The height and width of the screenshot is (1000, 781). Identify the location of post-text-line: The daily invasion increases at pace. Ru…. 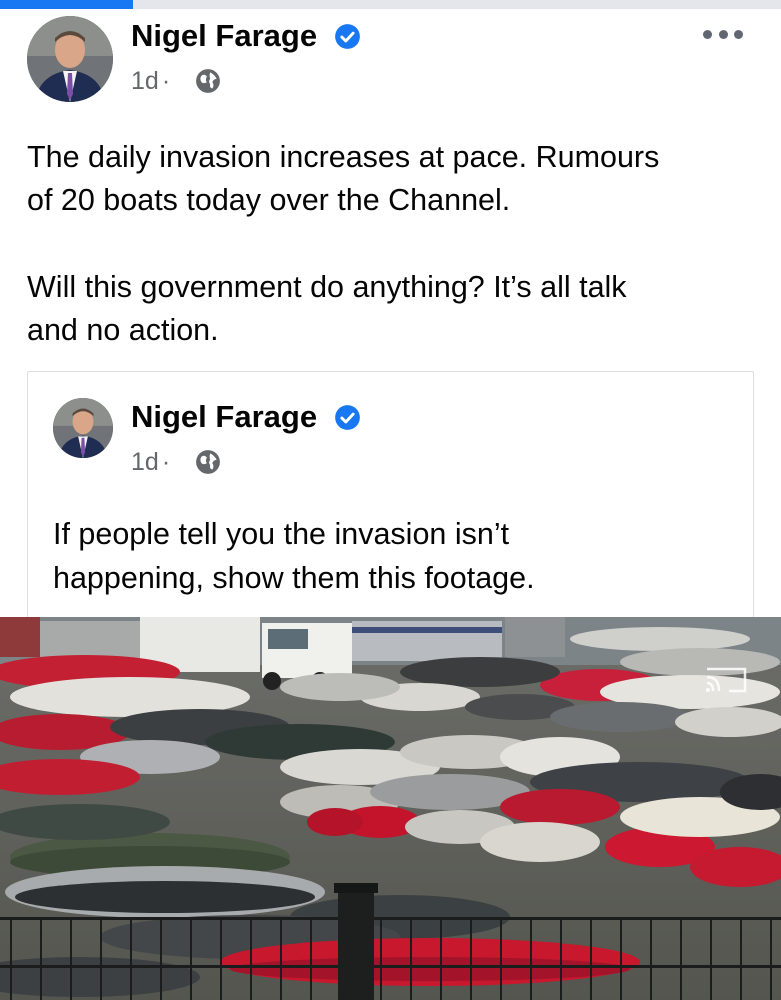
(343, 157).